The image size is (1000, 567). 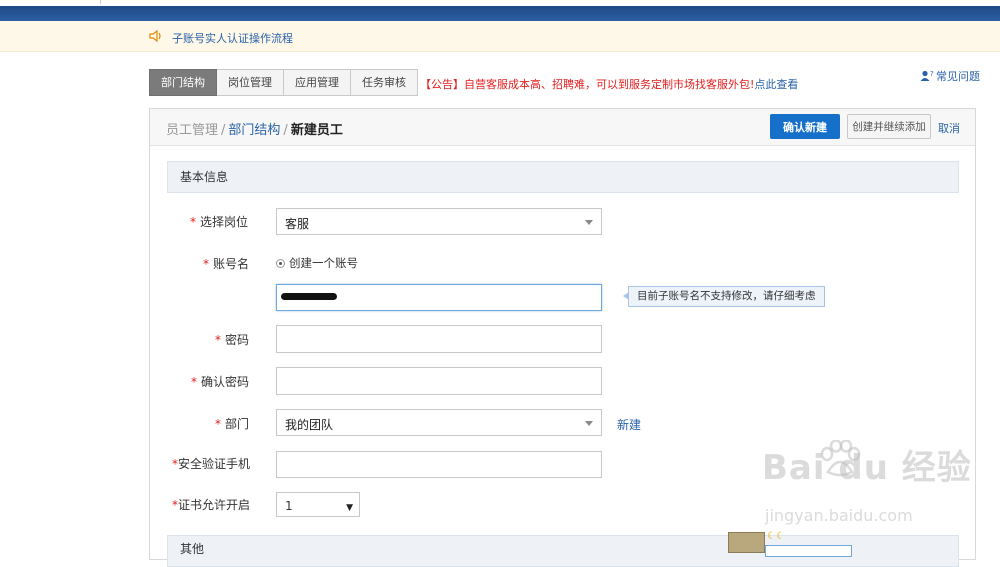 What do you see at coordinates (867, 468) in the screenshot?
I see `baidu-jingyan-watermark: Bai du 经验` at bounding box center [867, 468].